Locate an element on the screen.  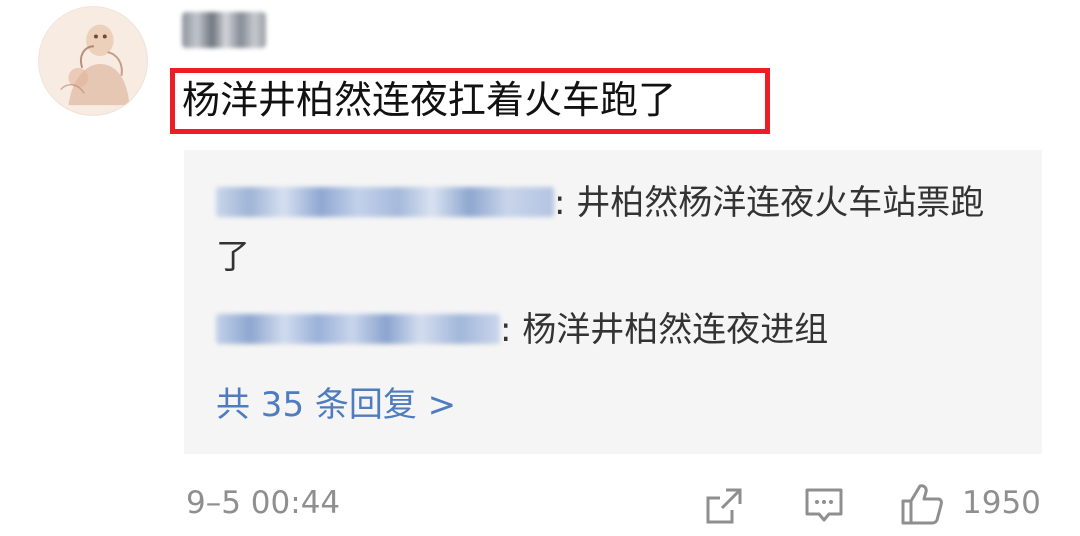
like-count: 1950 is located at coordinates (1001, 503).